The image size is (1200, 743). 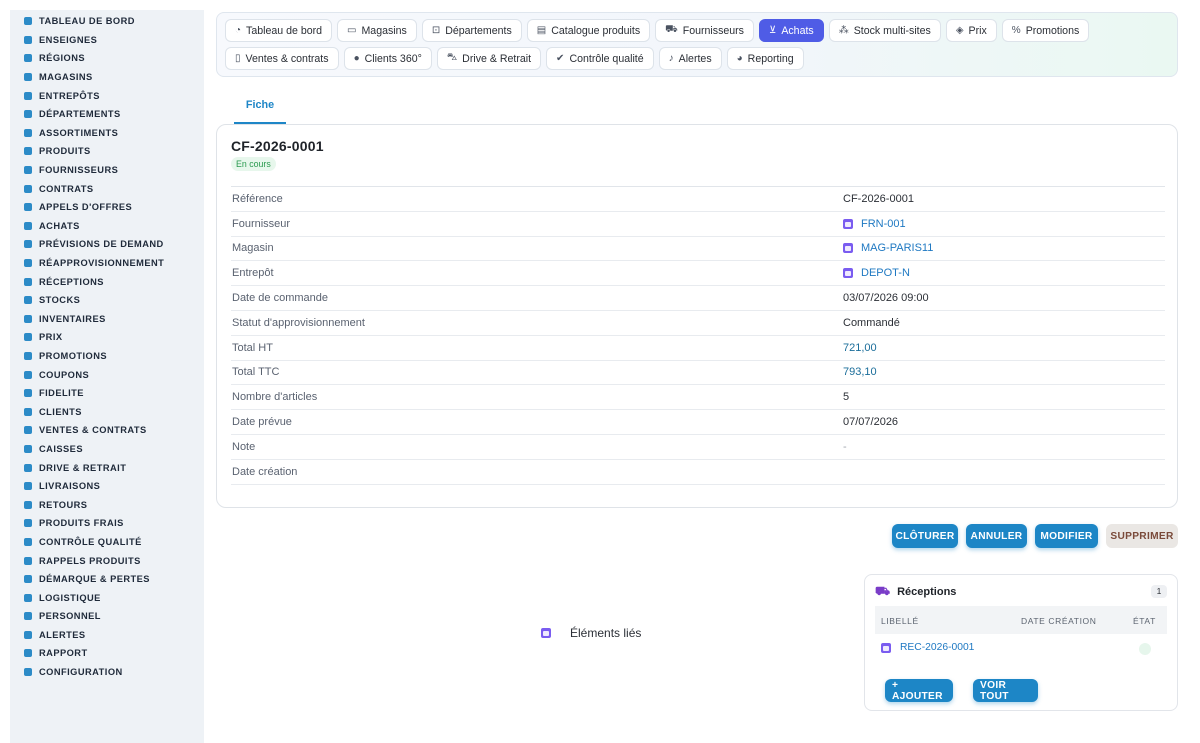 What do you see at coordinates (546, 633) in the screenshot?
I see `calendar-icon` at bounding box center [546, 633].